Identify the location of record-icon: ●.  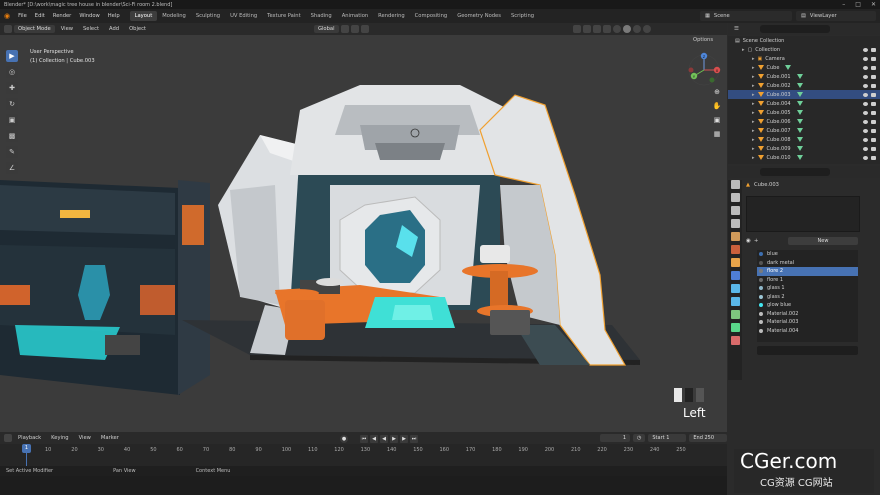
(344, 439).